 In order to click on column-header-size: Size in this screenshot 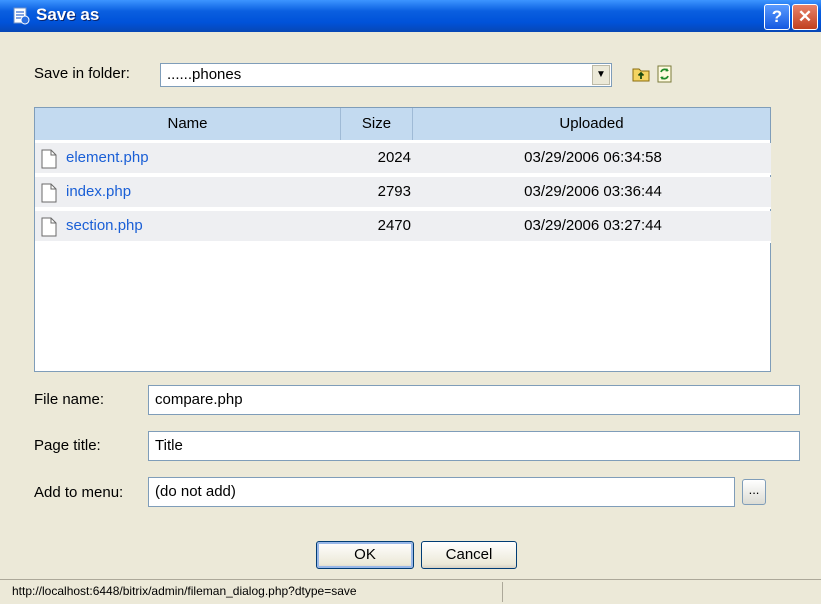, I will do `click(377, 124)`.